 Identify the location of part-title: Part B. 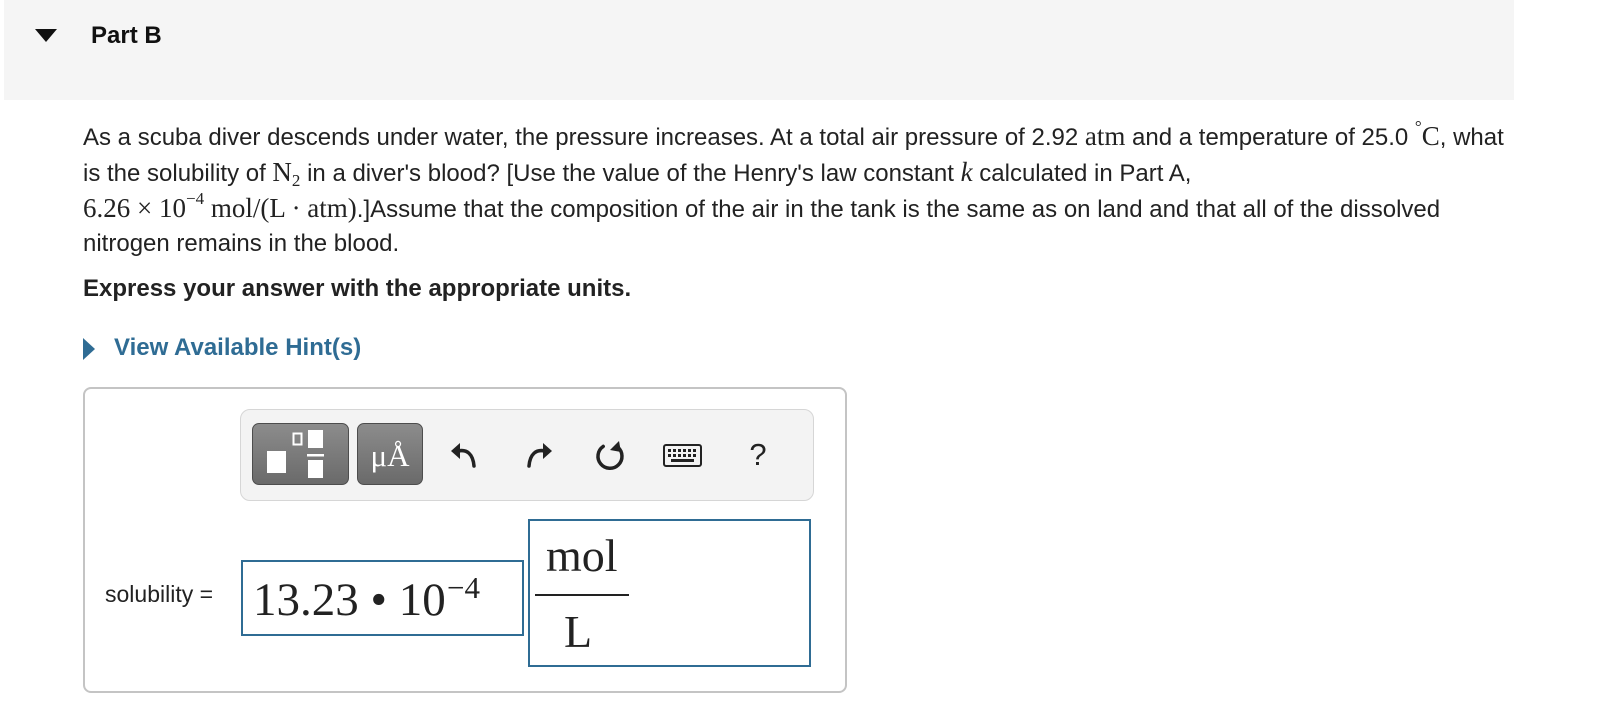
(126, 35).